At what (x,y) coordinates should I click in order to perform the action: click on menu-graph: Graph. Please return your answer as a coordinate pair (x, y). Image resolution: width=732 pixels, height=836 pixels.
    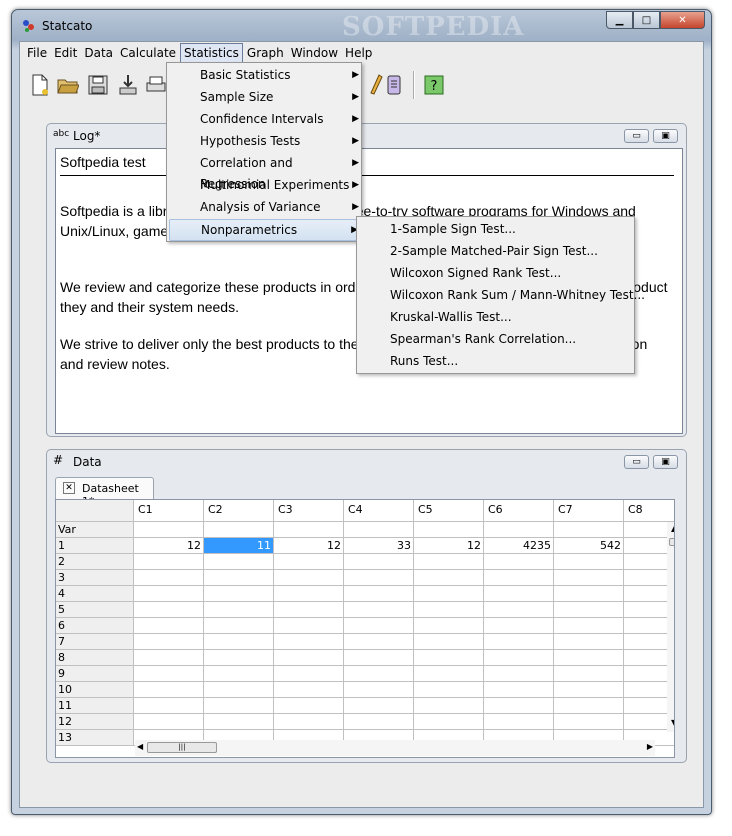
    Looking at the image, I should click on (265, 53).